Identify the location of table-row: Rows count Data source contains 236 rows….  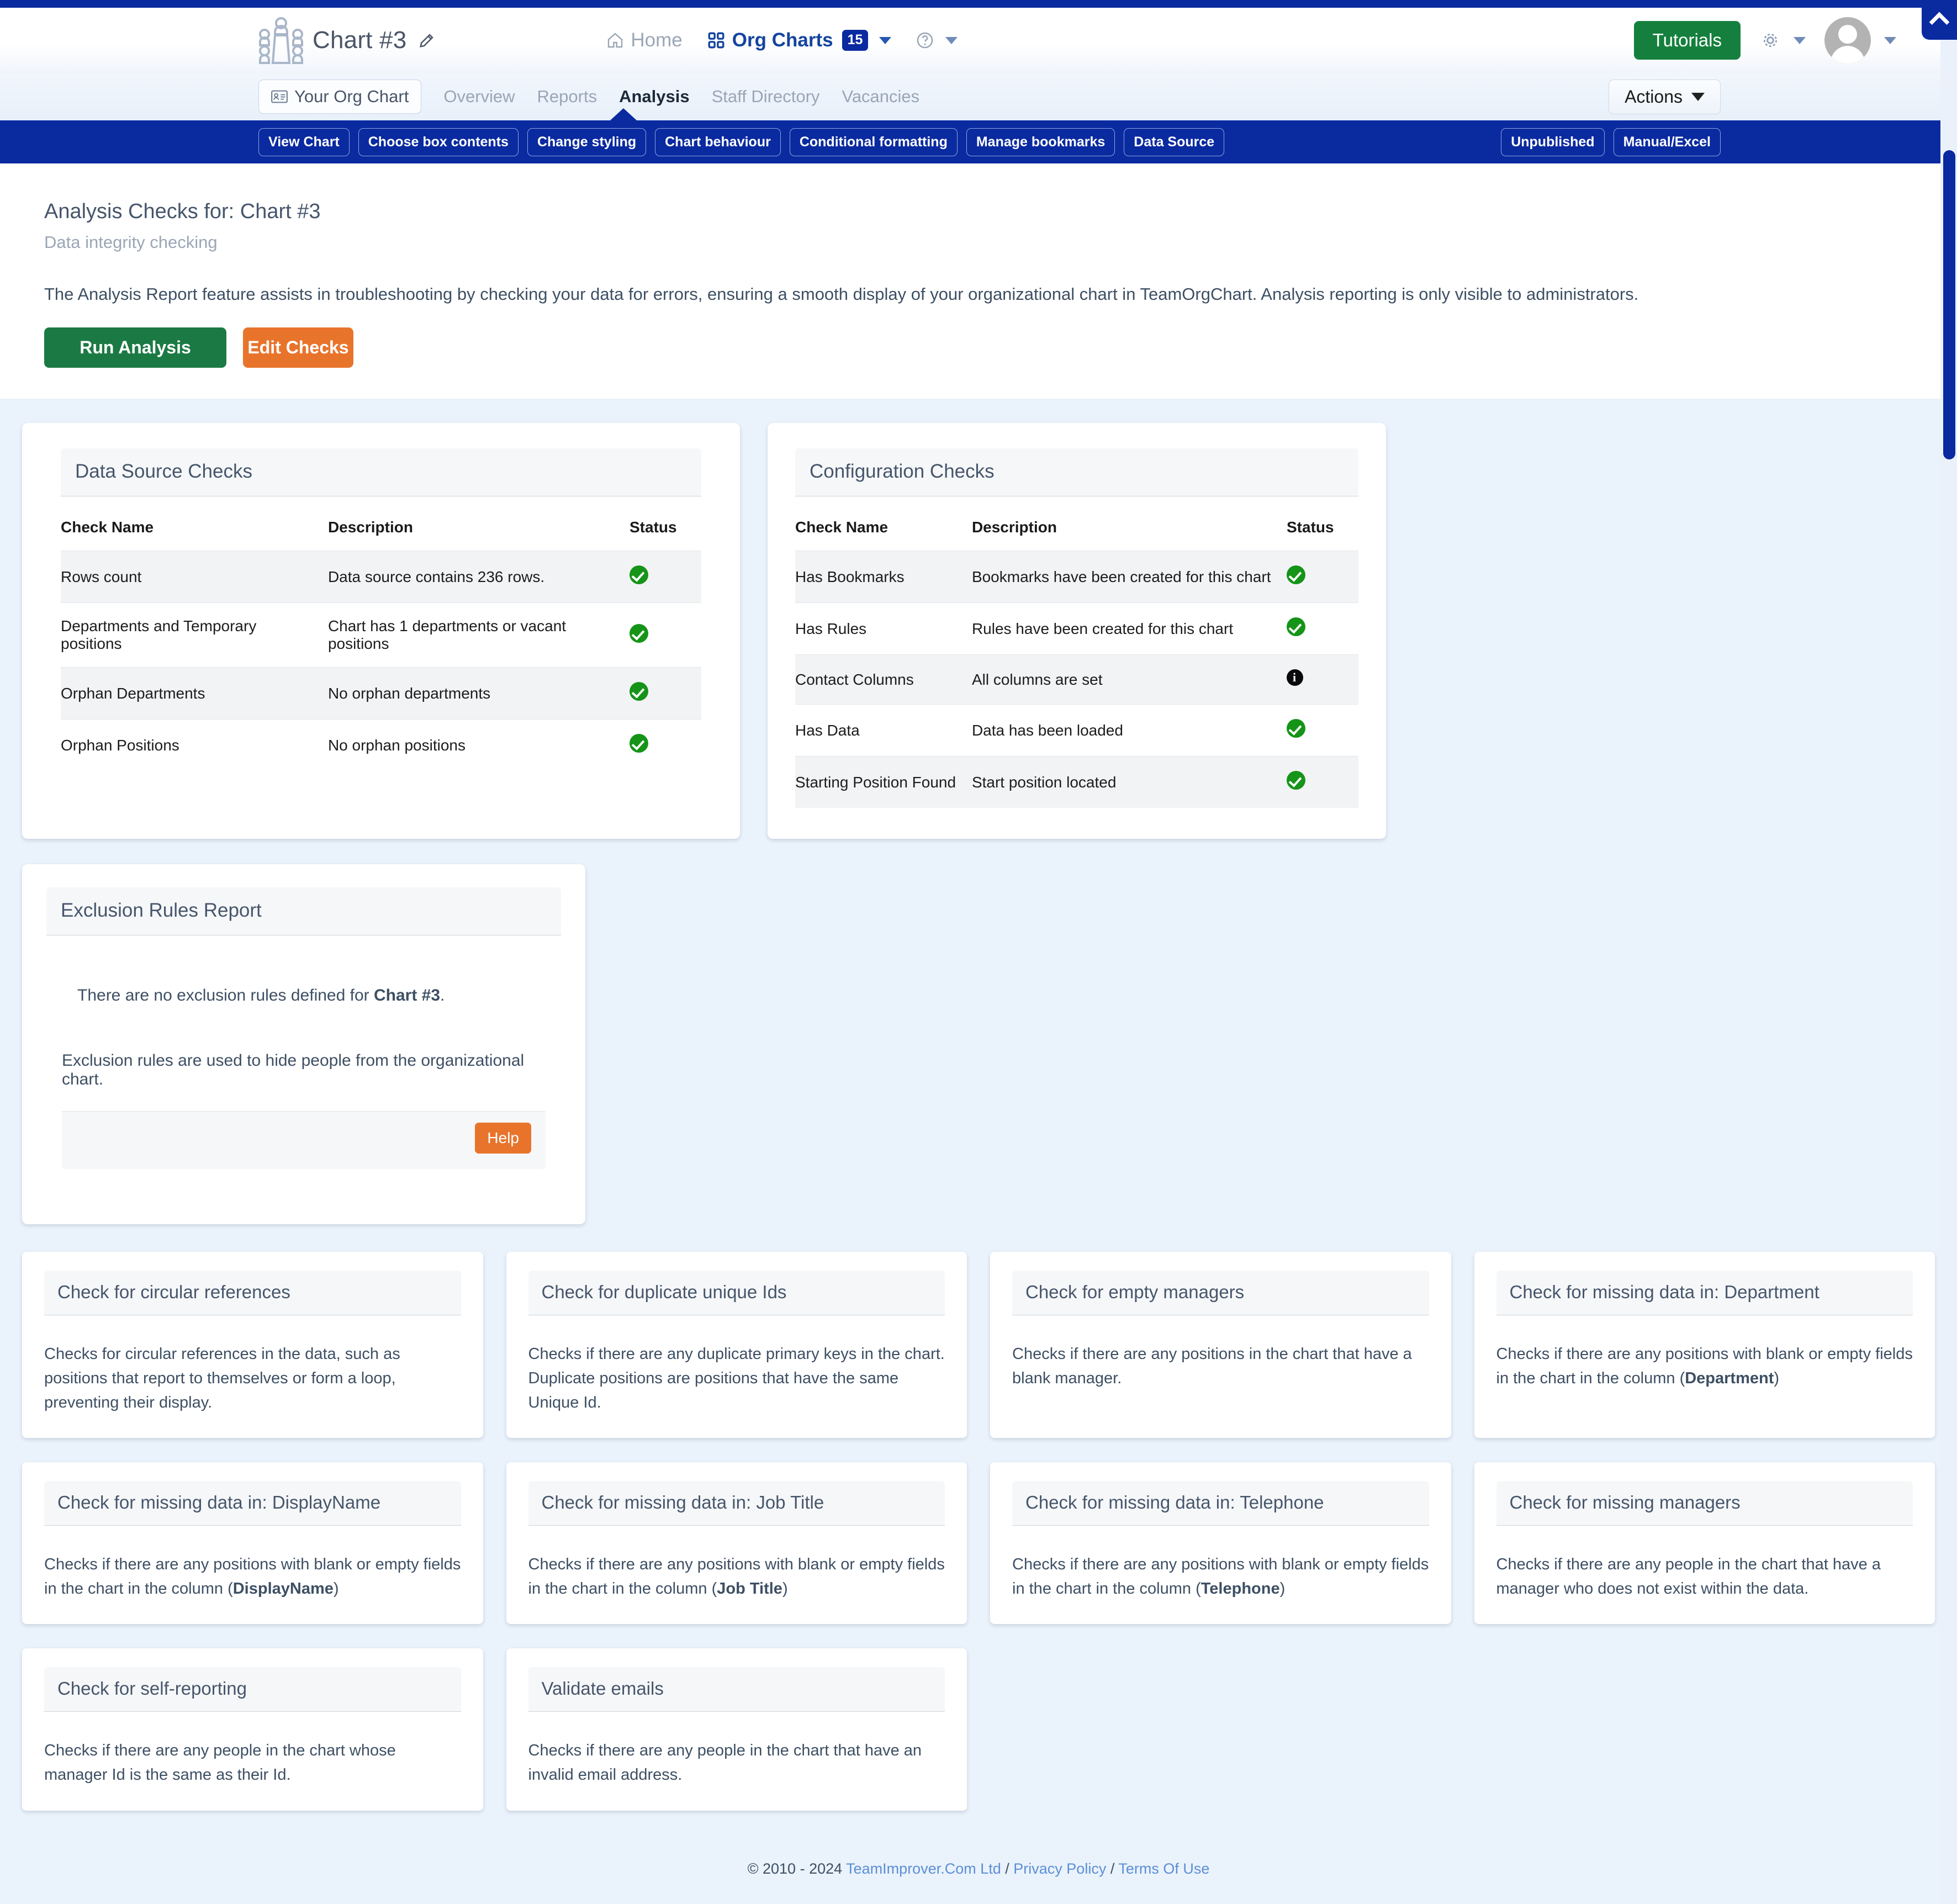
(381, 577).